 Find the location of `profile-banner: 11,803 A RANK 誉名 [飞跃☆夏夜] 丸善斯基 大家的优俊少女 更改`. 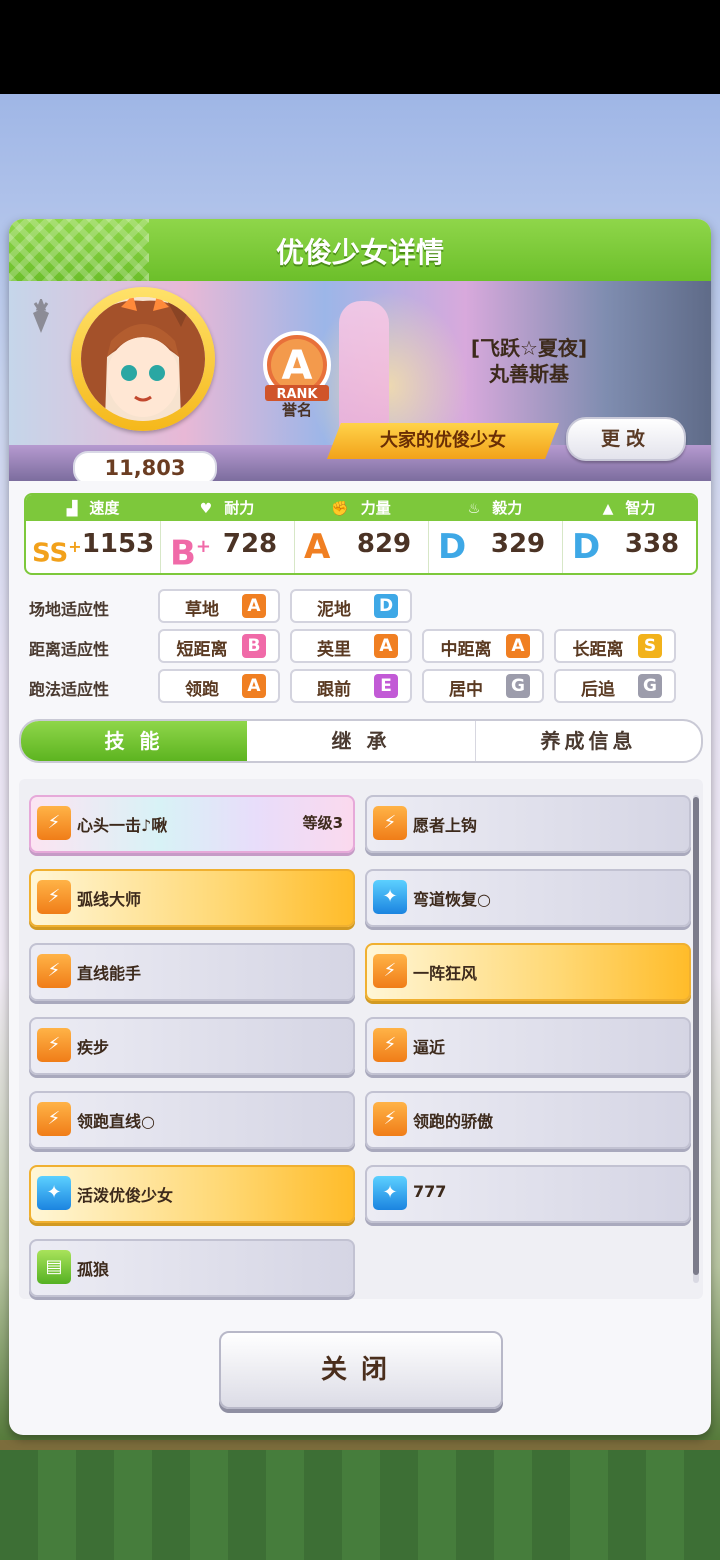

profile-banner: 11,803 A RANK 誉名 [飞跃☆夏夜] 丸善斯基 大家的优俊少女 更改 is located at coordinates (360, 381).